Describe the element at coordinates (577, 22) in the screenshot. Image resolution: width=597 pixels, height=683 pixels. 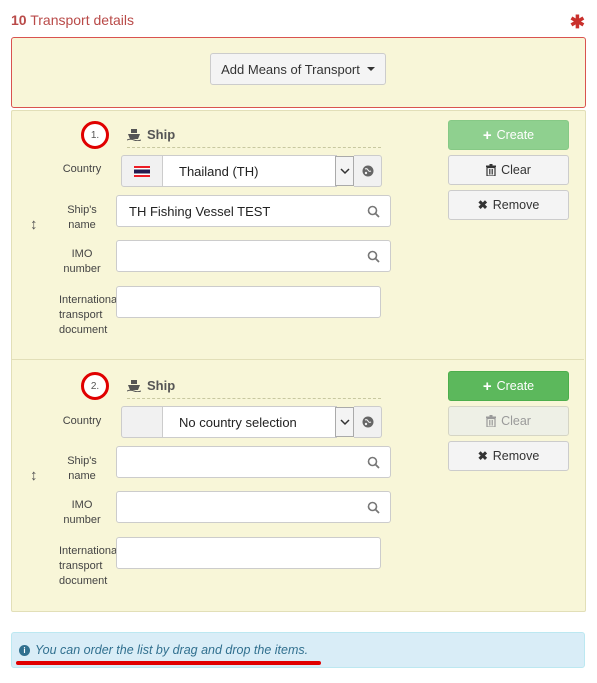
I see `required-asterisk-icon: ✱` at that location.